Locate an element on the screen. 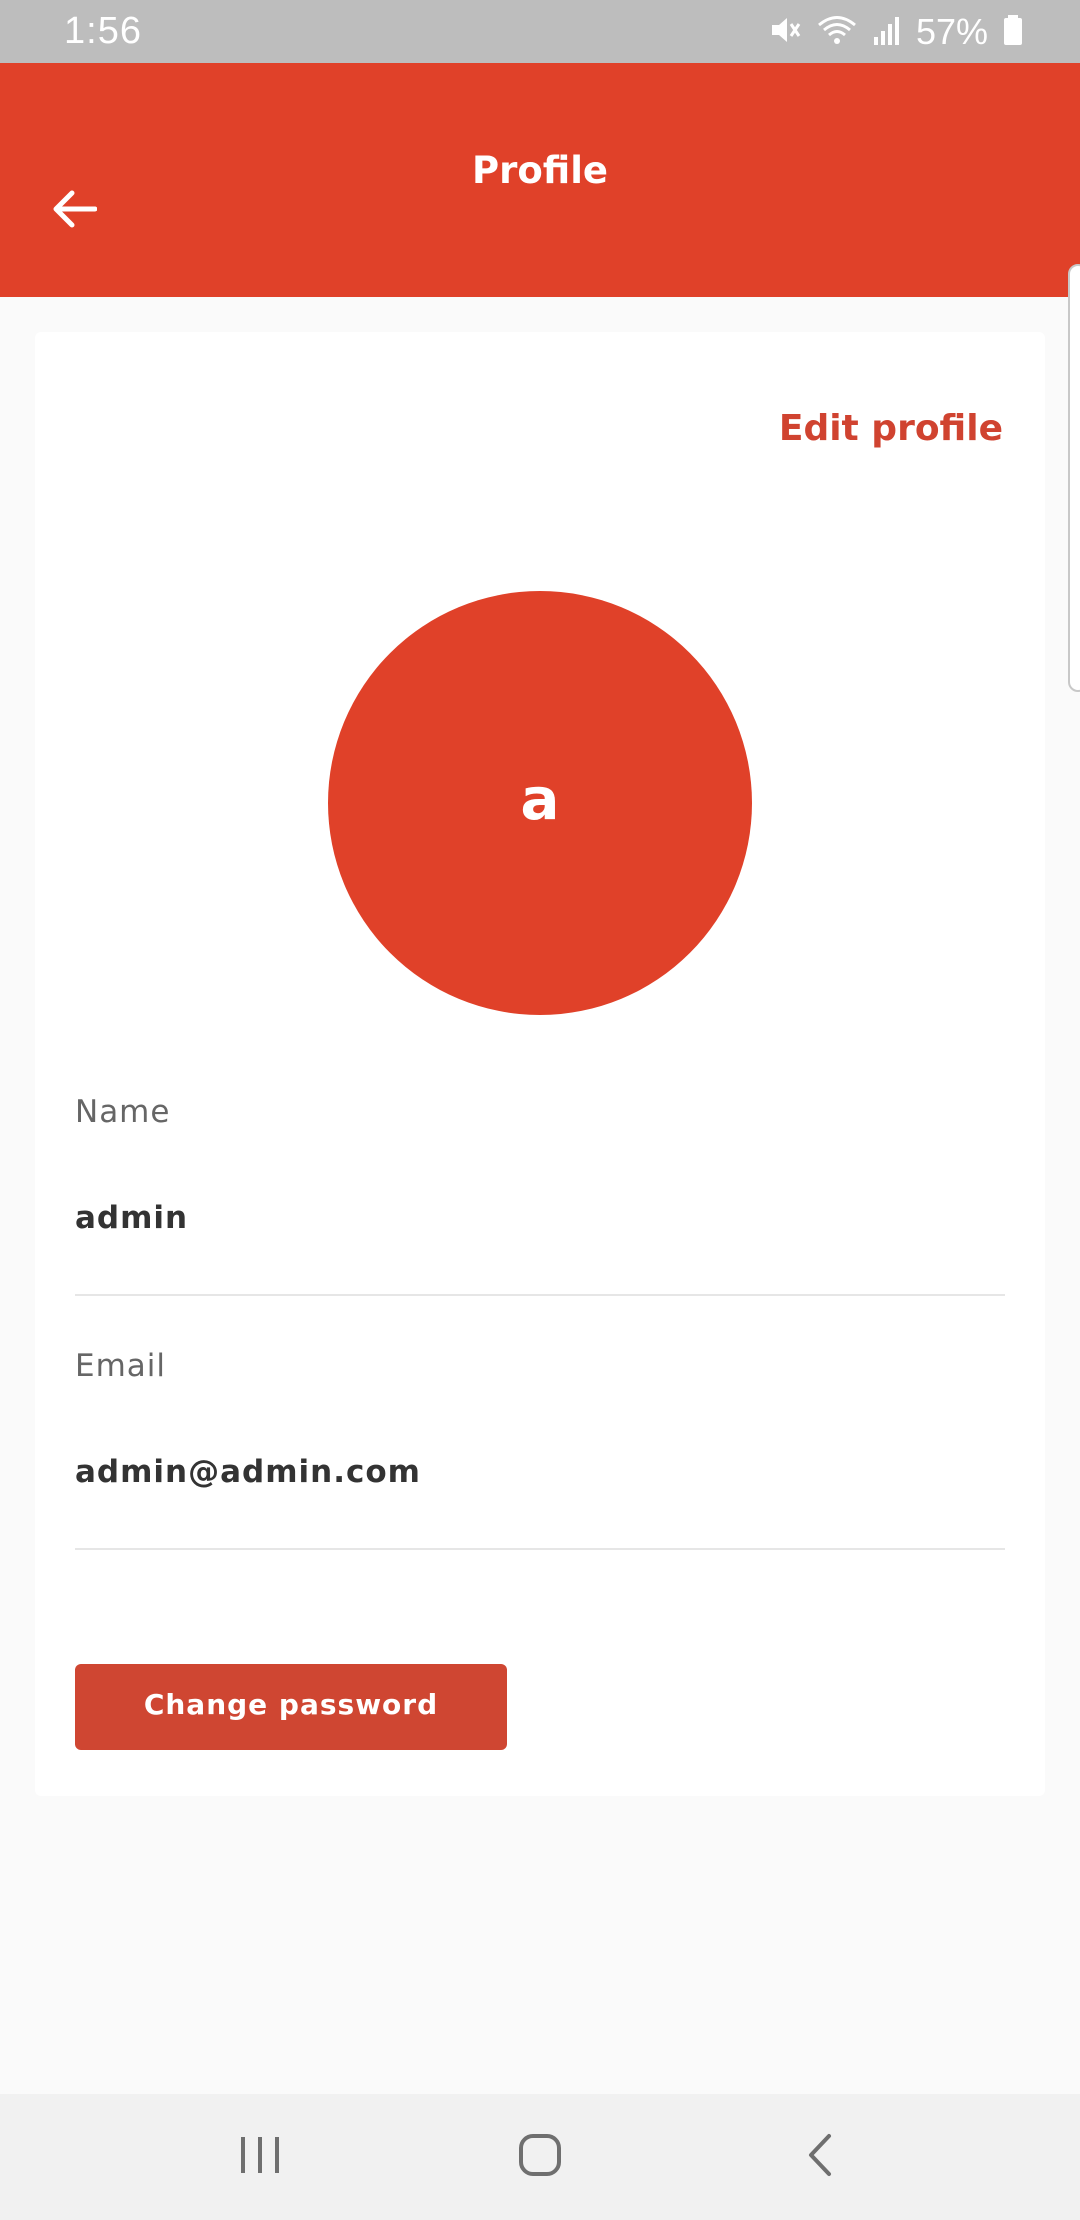  system-nav-bar is located at coordinates (540, 2157).